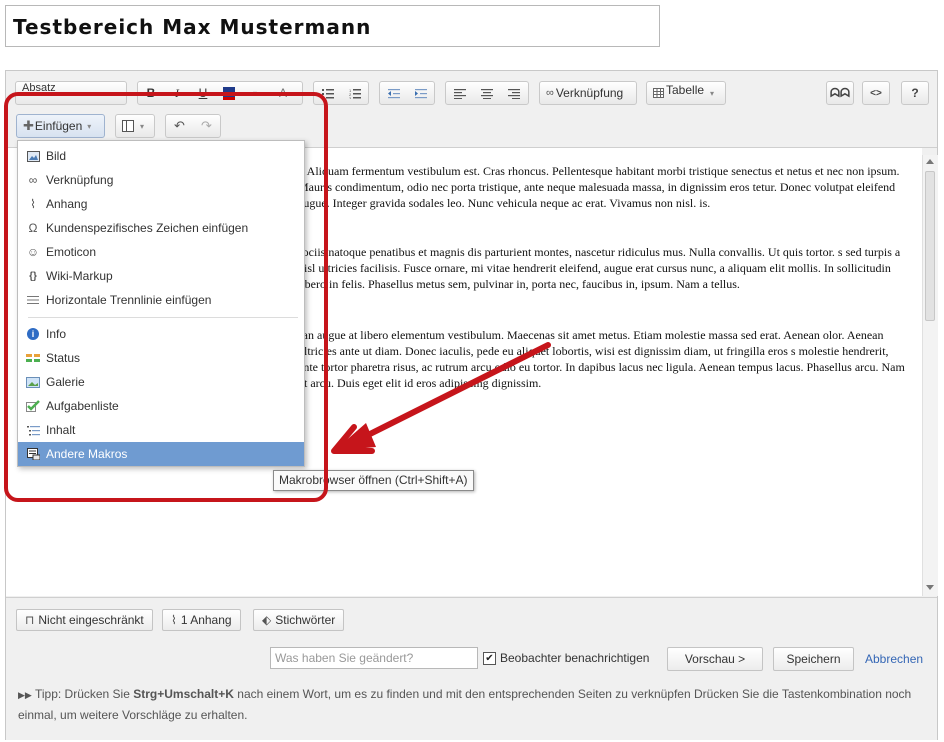 Image resolution: width=944 pixels, height=742 pixels. I want to click on preview-button-label: Vorschau >, so click(715, 659).